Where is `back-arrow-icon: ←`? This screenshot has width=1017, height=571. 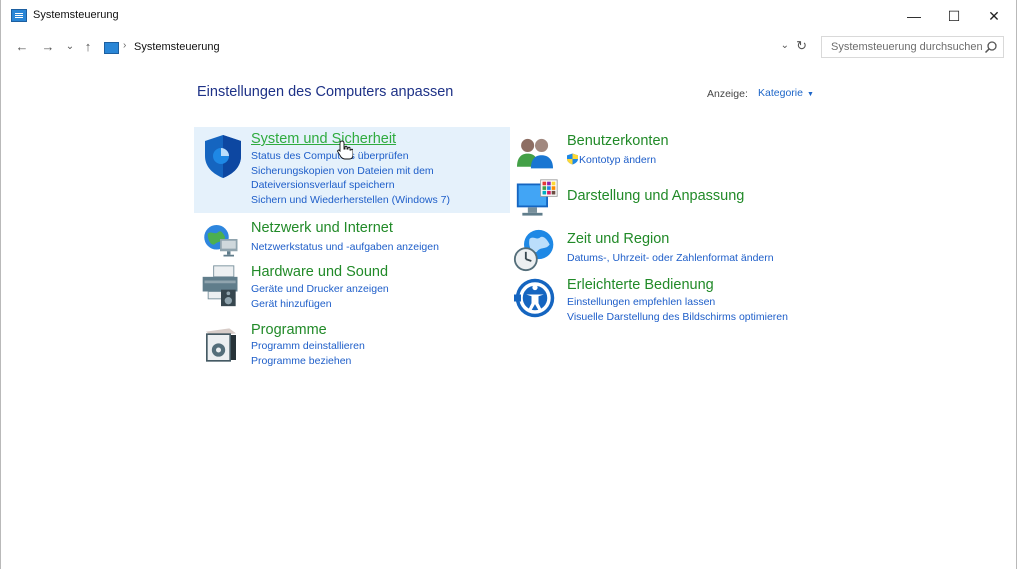
back-arrow-icon: ← is located at coordinates (22, 47).